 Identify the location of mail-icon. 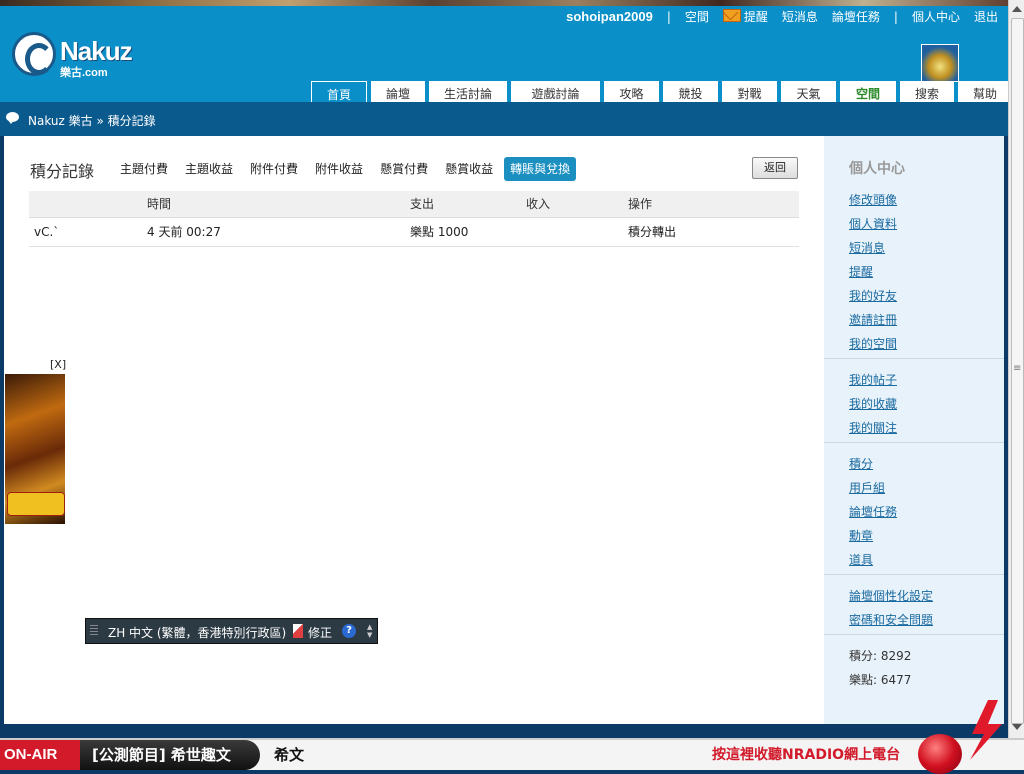
(731, 15).